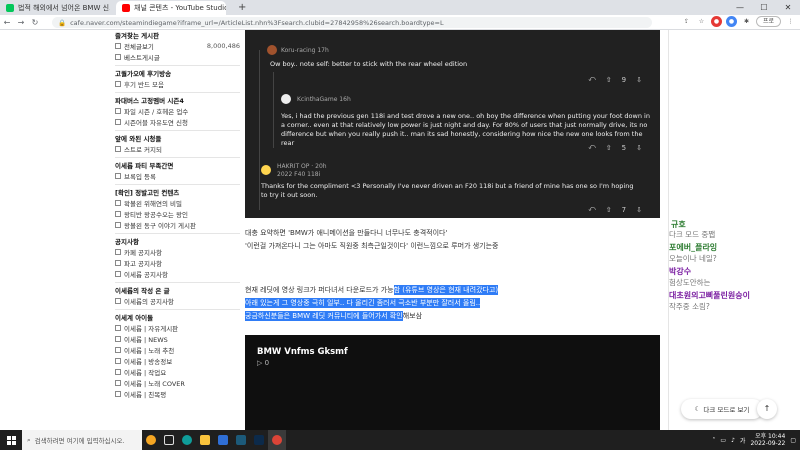 This screenshot has height=450, width=800. What do you see at coordinates (686, 21) in the screenshot?
I see `share-icon: ⇪` at bounding box center [686, 21].